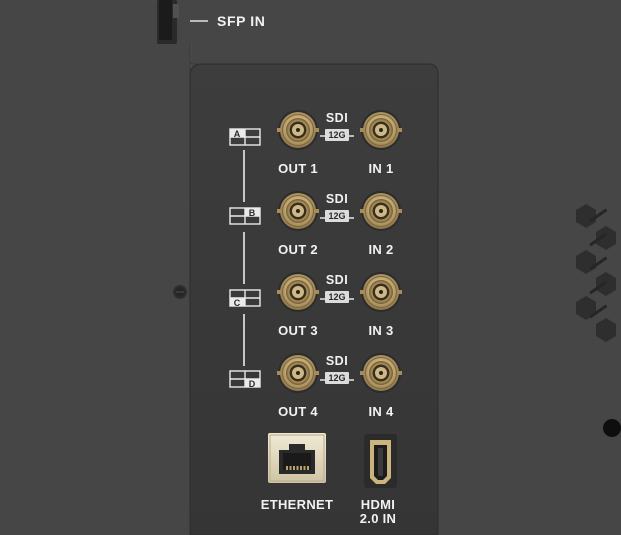 Image resolution: width=621 pixels, height=535 pixels. I want to click on hdmi-label: HDMI 2.0 IN, so click(378, 512).